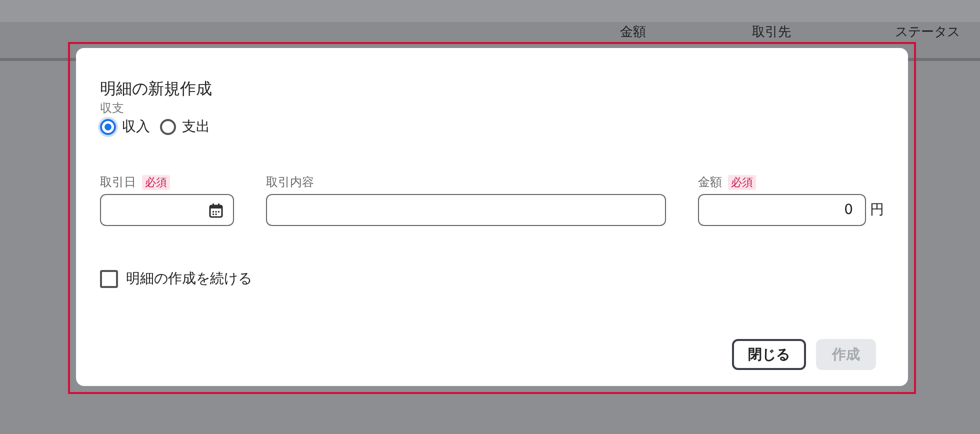 The image size is (980, 434). Describe the element at coordinates (710, 182) in the screenshot. I see `field-label: 金額` at that location.